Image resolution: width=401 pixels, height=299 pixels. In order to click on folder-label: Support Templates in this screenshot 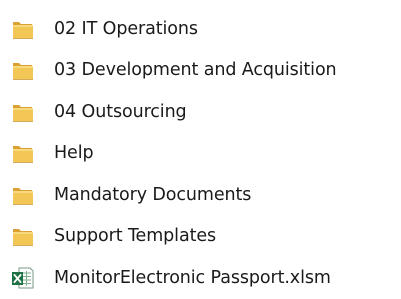, I will do `click(135, 236)`.